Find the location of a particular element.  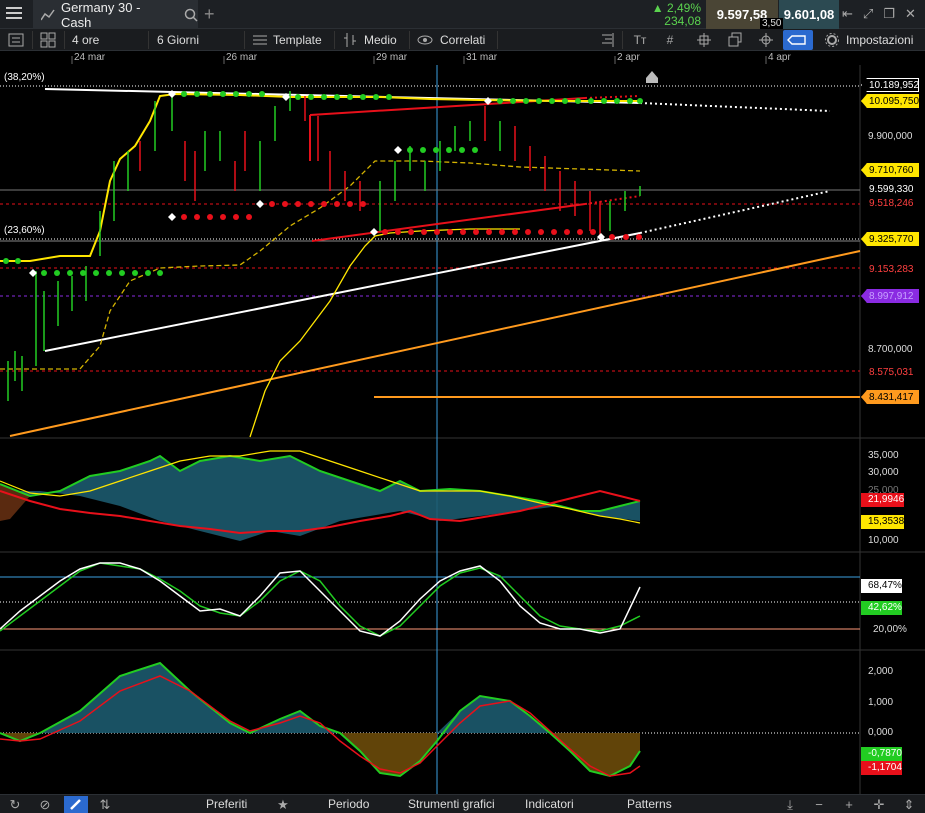

adx-axis-label: 30,000 is located at coordinates (883, 472).